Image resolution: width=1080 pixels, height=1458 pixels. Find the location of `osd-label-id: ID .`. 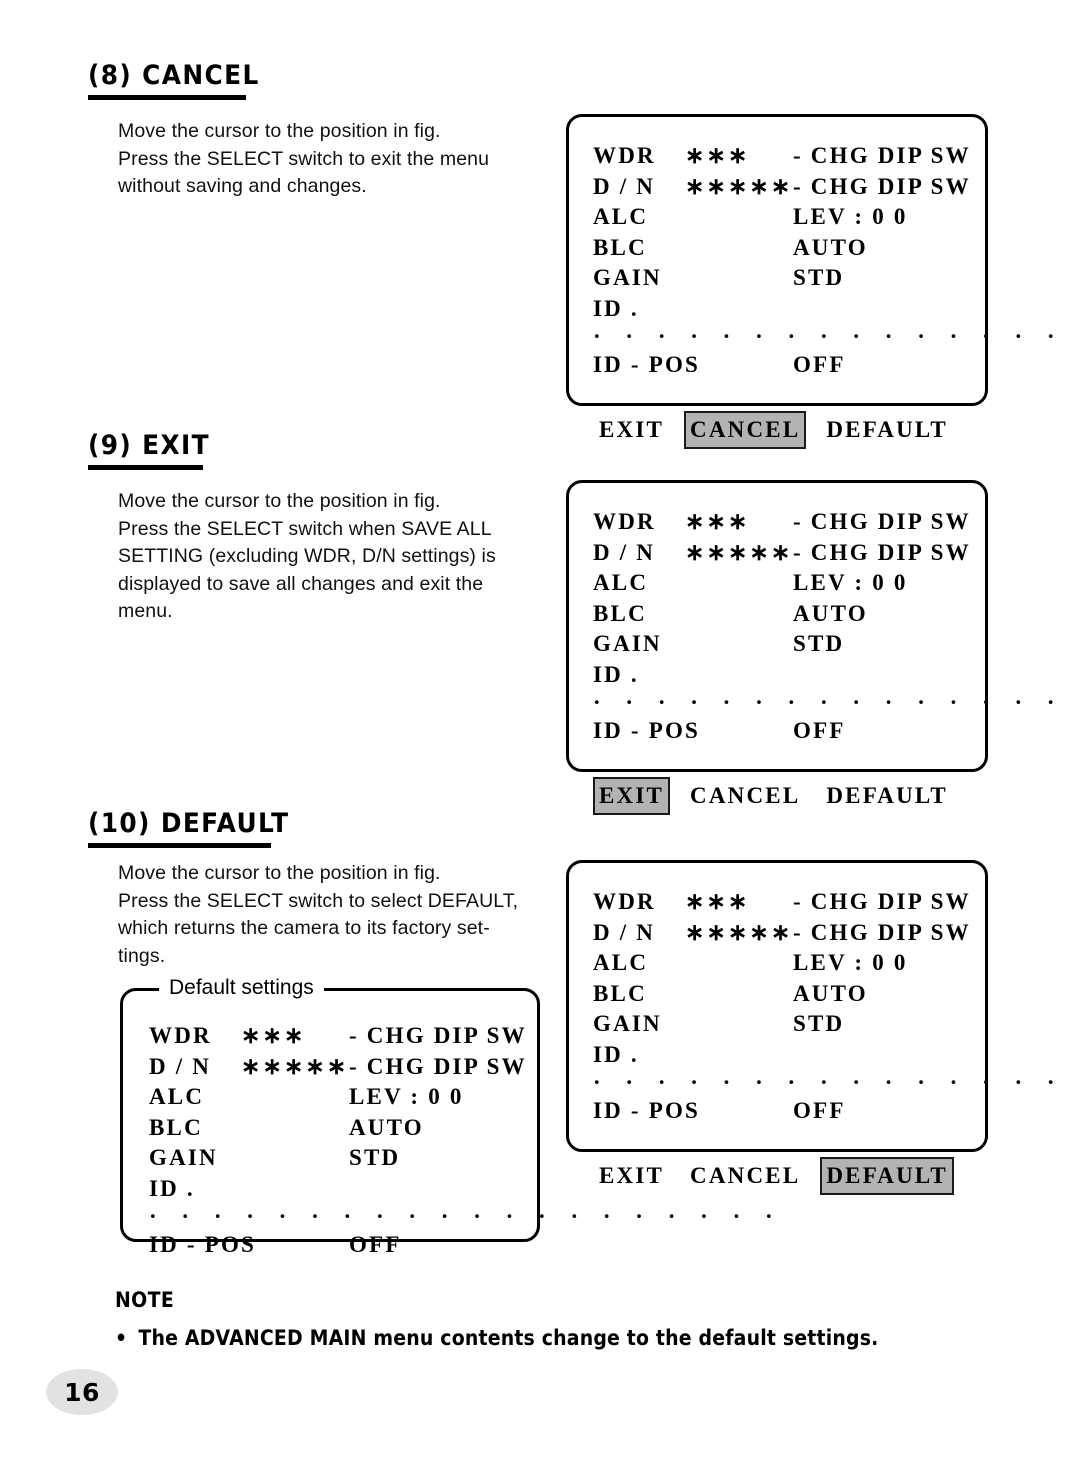

osd-label-id: ID . is located at coordinates (172, 1188).